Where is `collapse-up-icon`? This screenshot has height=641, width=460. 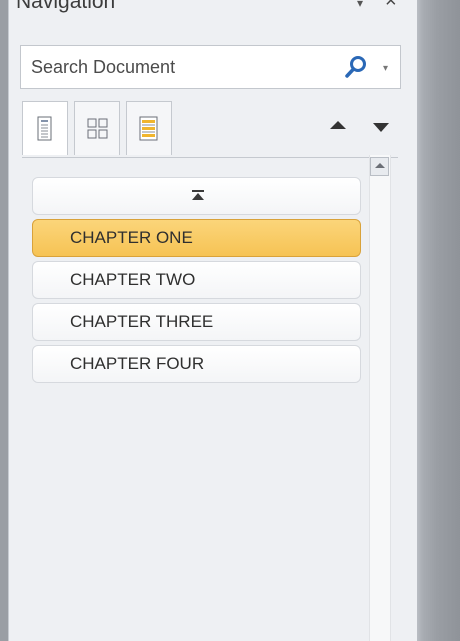 collapse-up-icon is located at coordinates (198, 195).